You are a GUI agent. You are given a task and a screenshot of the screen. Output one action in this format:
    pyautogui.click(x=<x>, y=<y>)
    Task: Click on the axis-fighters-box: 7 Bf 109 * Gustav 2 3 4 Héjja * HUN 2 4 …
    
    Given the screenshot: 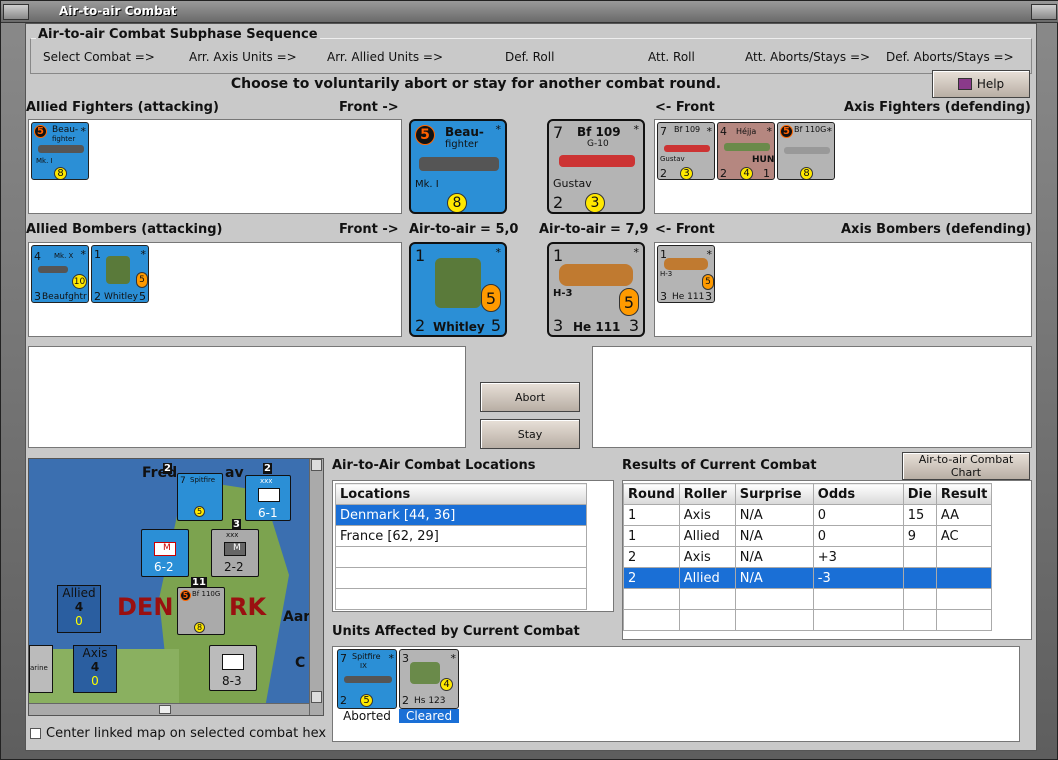 What is the action you would take?
    pyautogui.click(x=843, y=166)
    